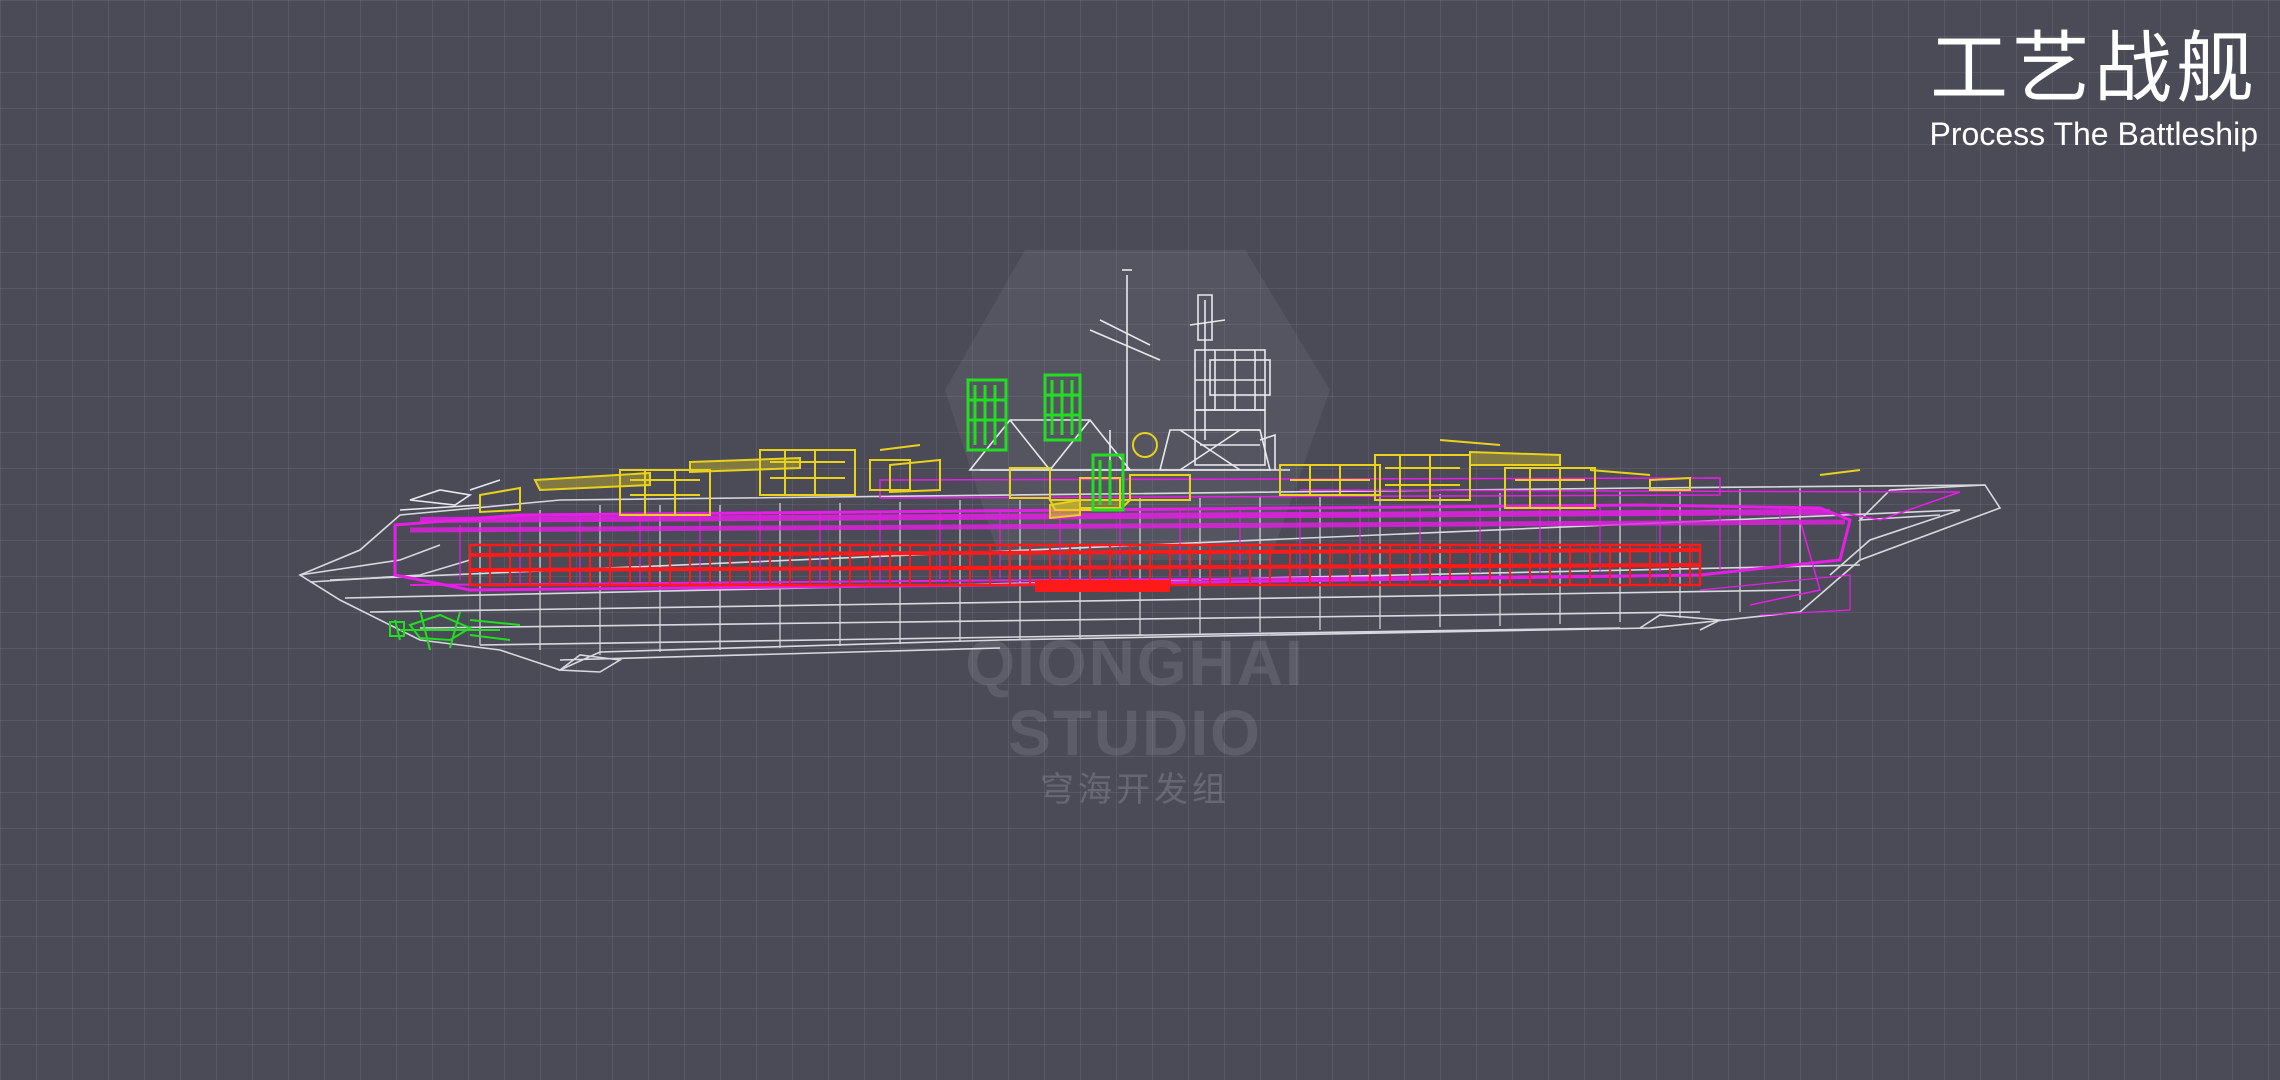 This screenshot has width=2280, height=1080. I want to click on page-title: 工艺战舰, so click(2093, 69).